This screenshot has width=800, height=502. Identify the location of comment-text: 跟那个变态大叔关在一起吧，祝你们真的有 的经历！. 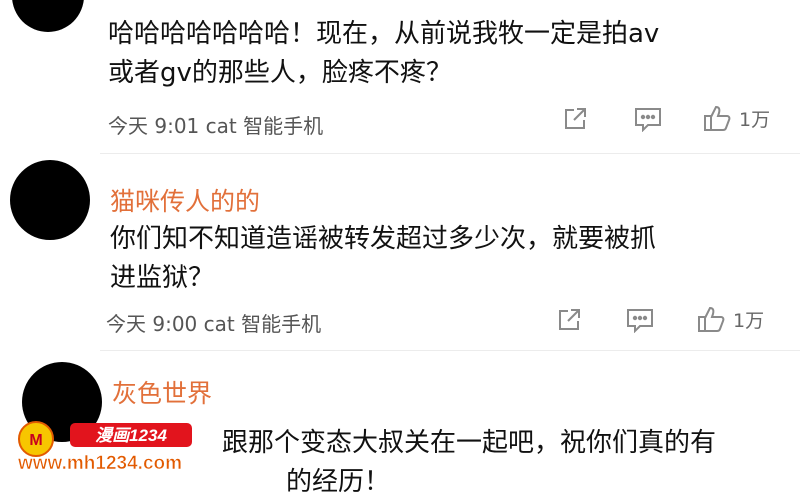
(469, 463).